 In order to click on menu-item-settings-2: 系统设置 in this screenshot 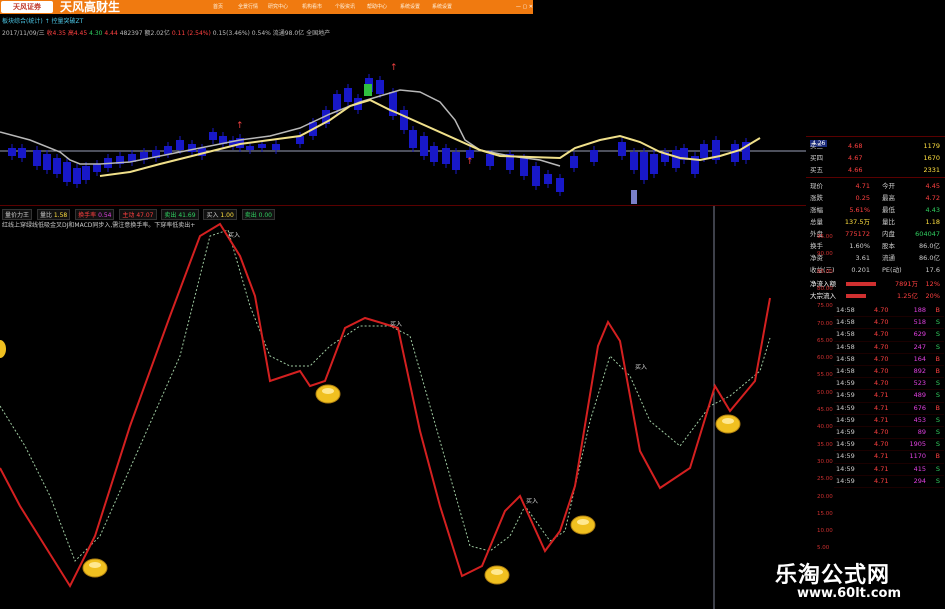, I will do `click(442, 7)`.